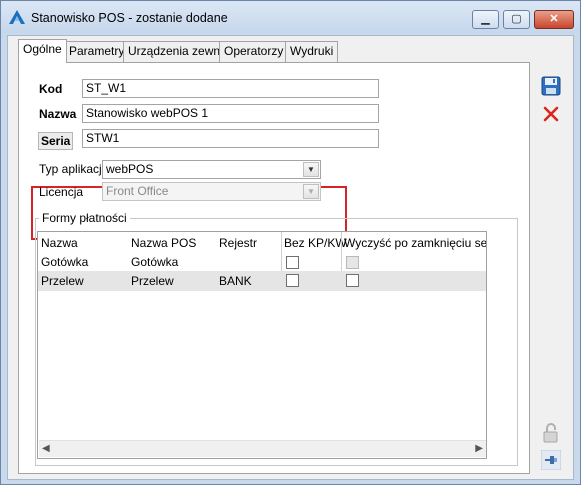 The width and height of the screenshot is (581, 485). I want to click on cell-nazwa: Gotówka, so click(65, 262).